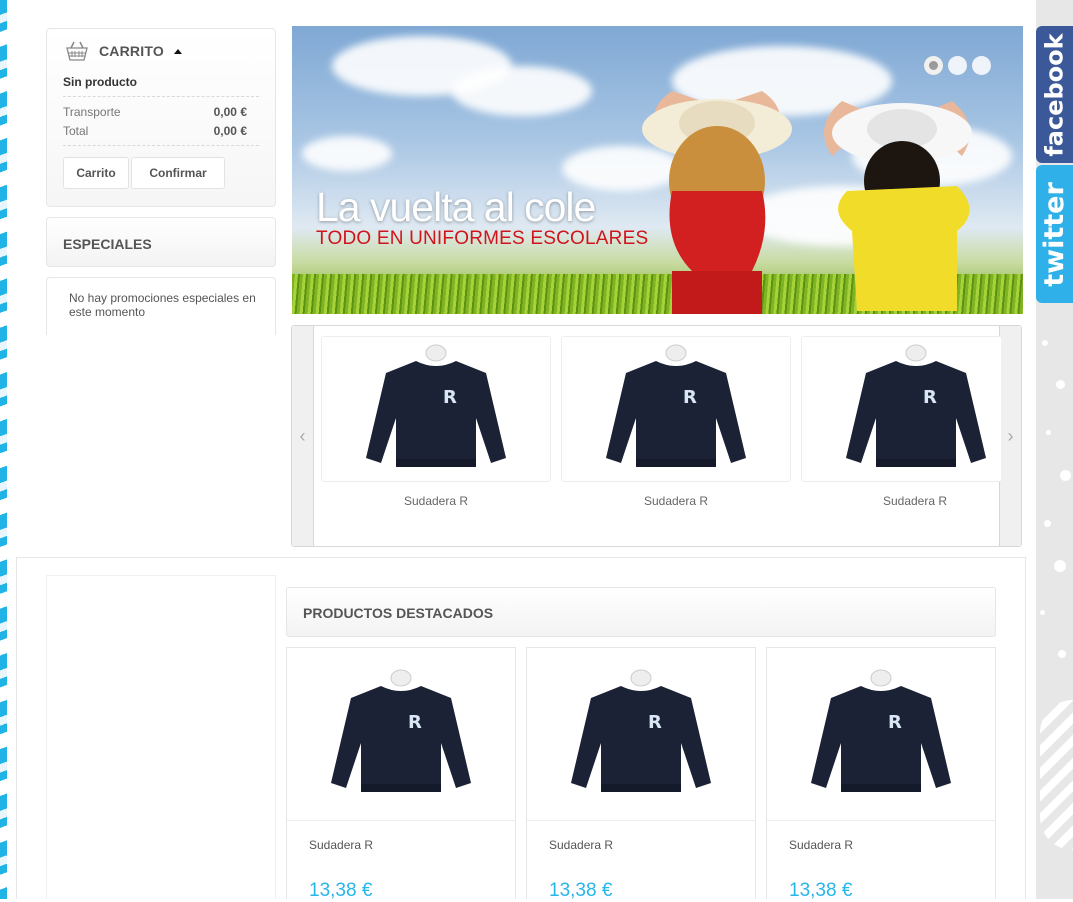  What do you see at coordinates (1056, 775) in the screenshot?
I see `decorative-stripes` at bounding box center [1056, 775].